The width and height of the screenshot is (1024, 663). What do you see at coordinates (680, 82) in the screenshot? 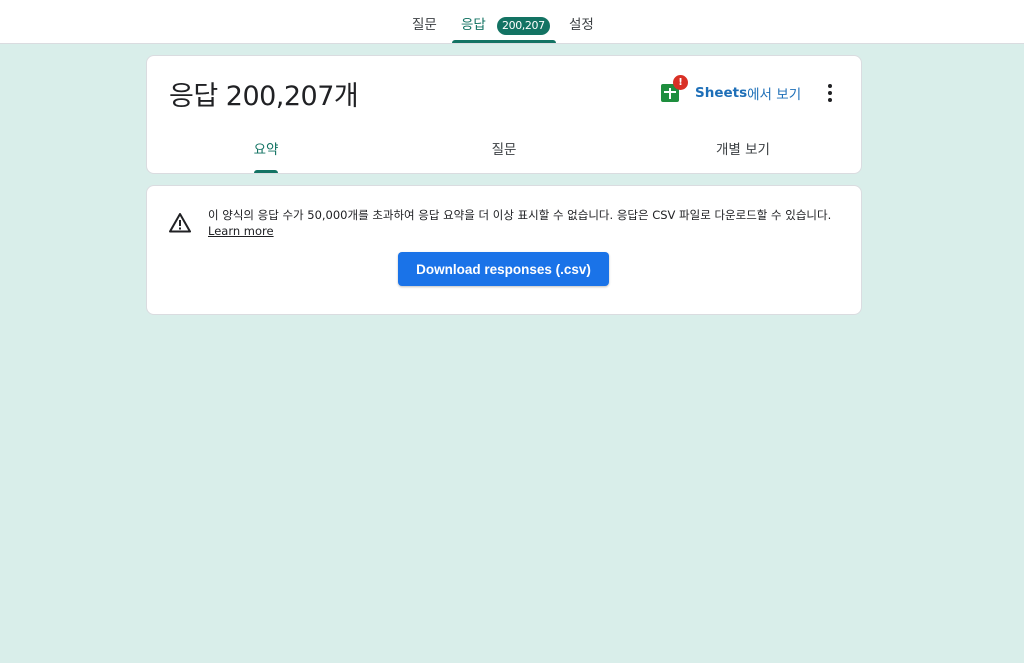
I see `alert-badge-icon: !` at bounding box center [680, 82].